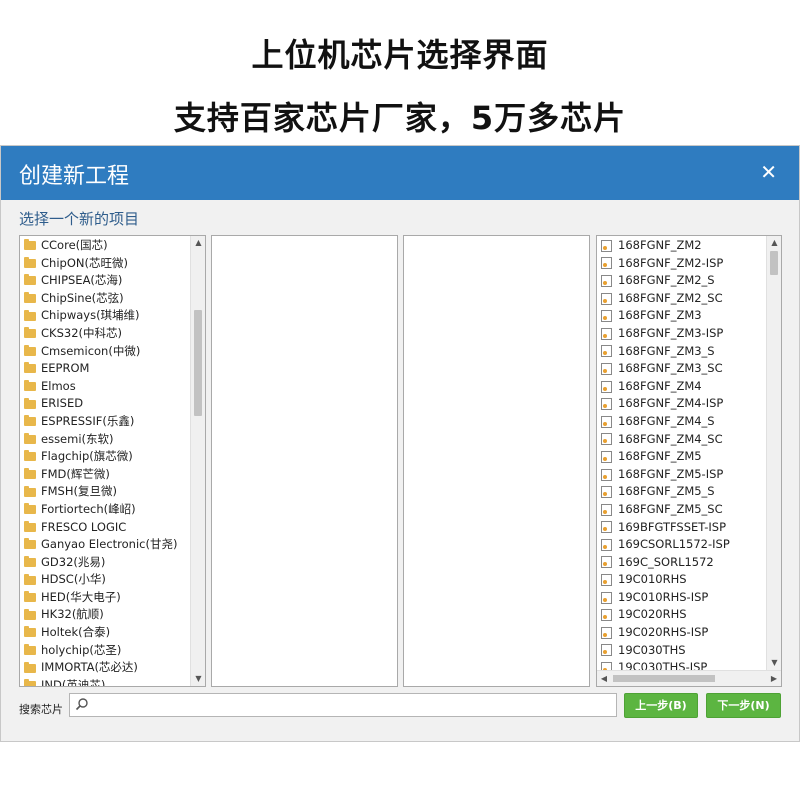 The height and width of the screenshot is (800, 800). I want to click on vendor-list-scrollbar: ▲ ▼, so click(197, 461).